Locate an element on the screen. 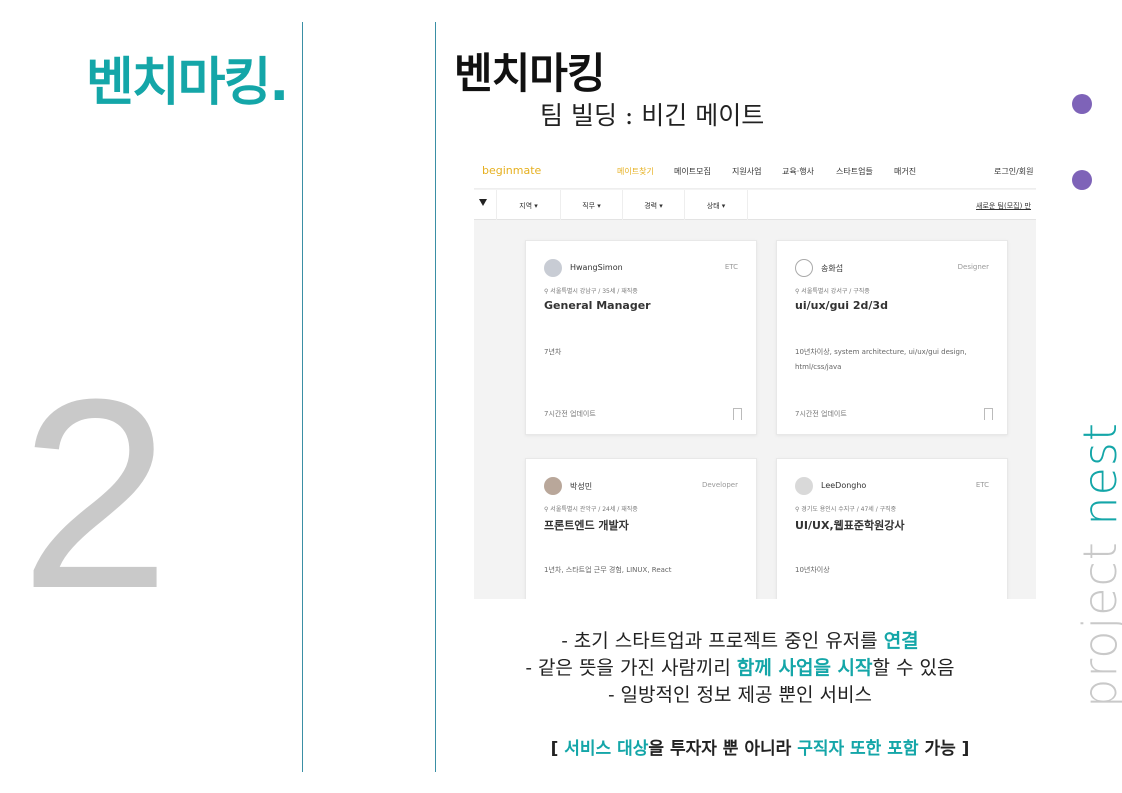 This screenshot has width=1122, height=793. card-name: HwangSimon is located at coordinates (596, 267).